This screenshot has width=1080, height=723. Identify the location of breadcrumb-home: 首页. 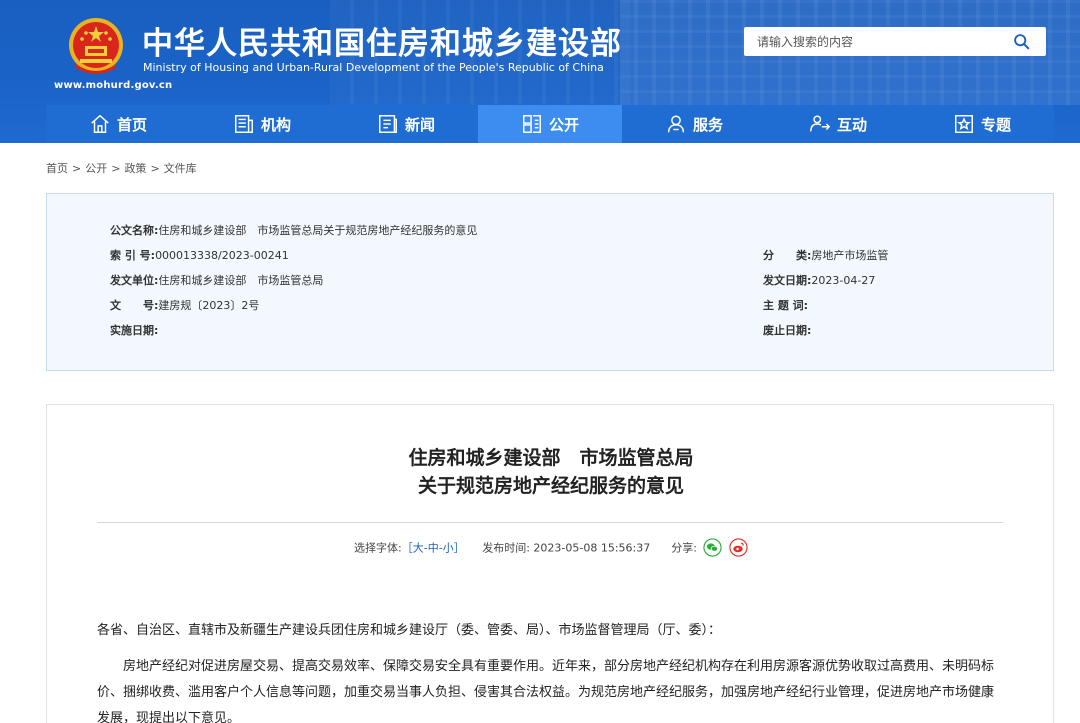
(57, 168).